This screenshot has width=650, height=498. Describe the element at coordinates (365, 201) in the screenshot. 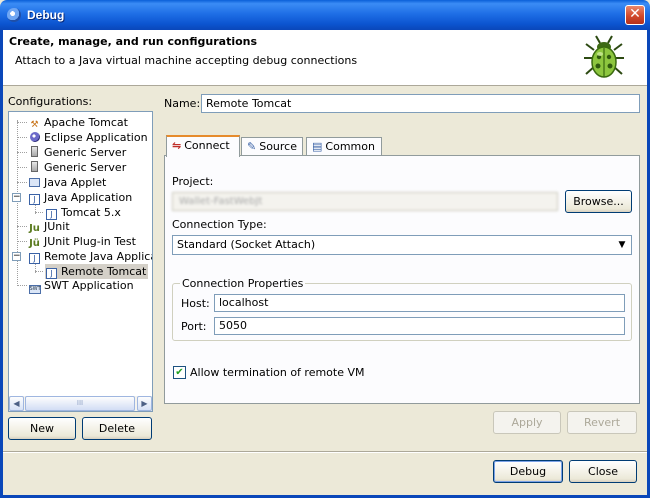

I see `project-input: Wallet-FastWebJt` at that location.